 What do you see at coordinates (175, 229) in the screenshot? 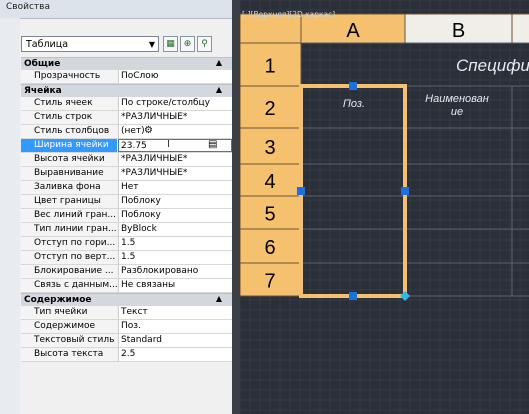
I see `property-value: ByBlock` at bounding box center [175, 229].